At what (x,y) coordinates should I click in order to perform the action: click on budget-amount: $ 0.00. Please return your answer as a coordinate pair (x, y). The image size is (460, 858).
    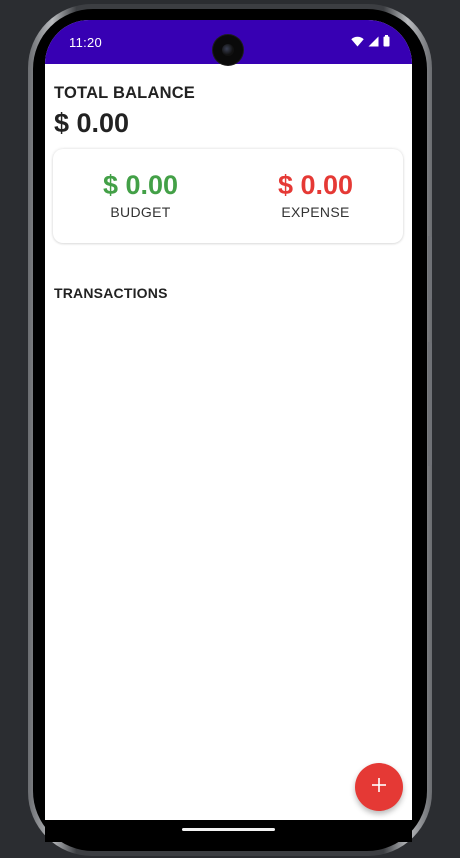
    Looking at the image, I should click on (140, 185).